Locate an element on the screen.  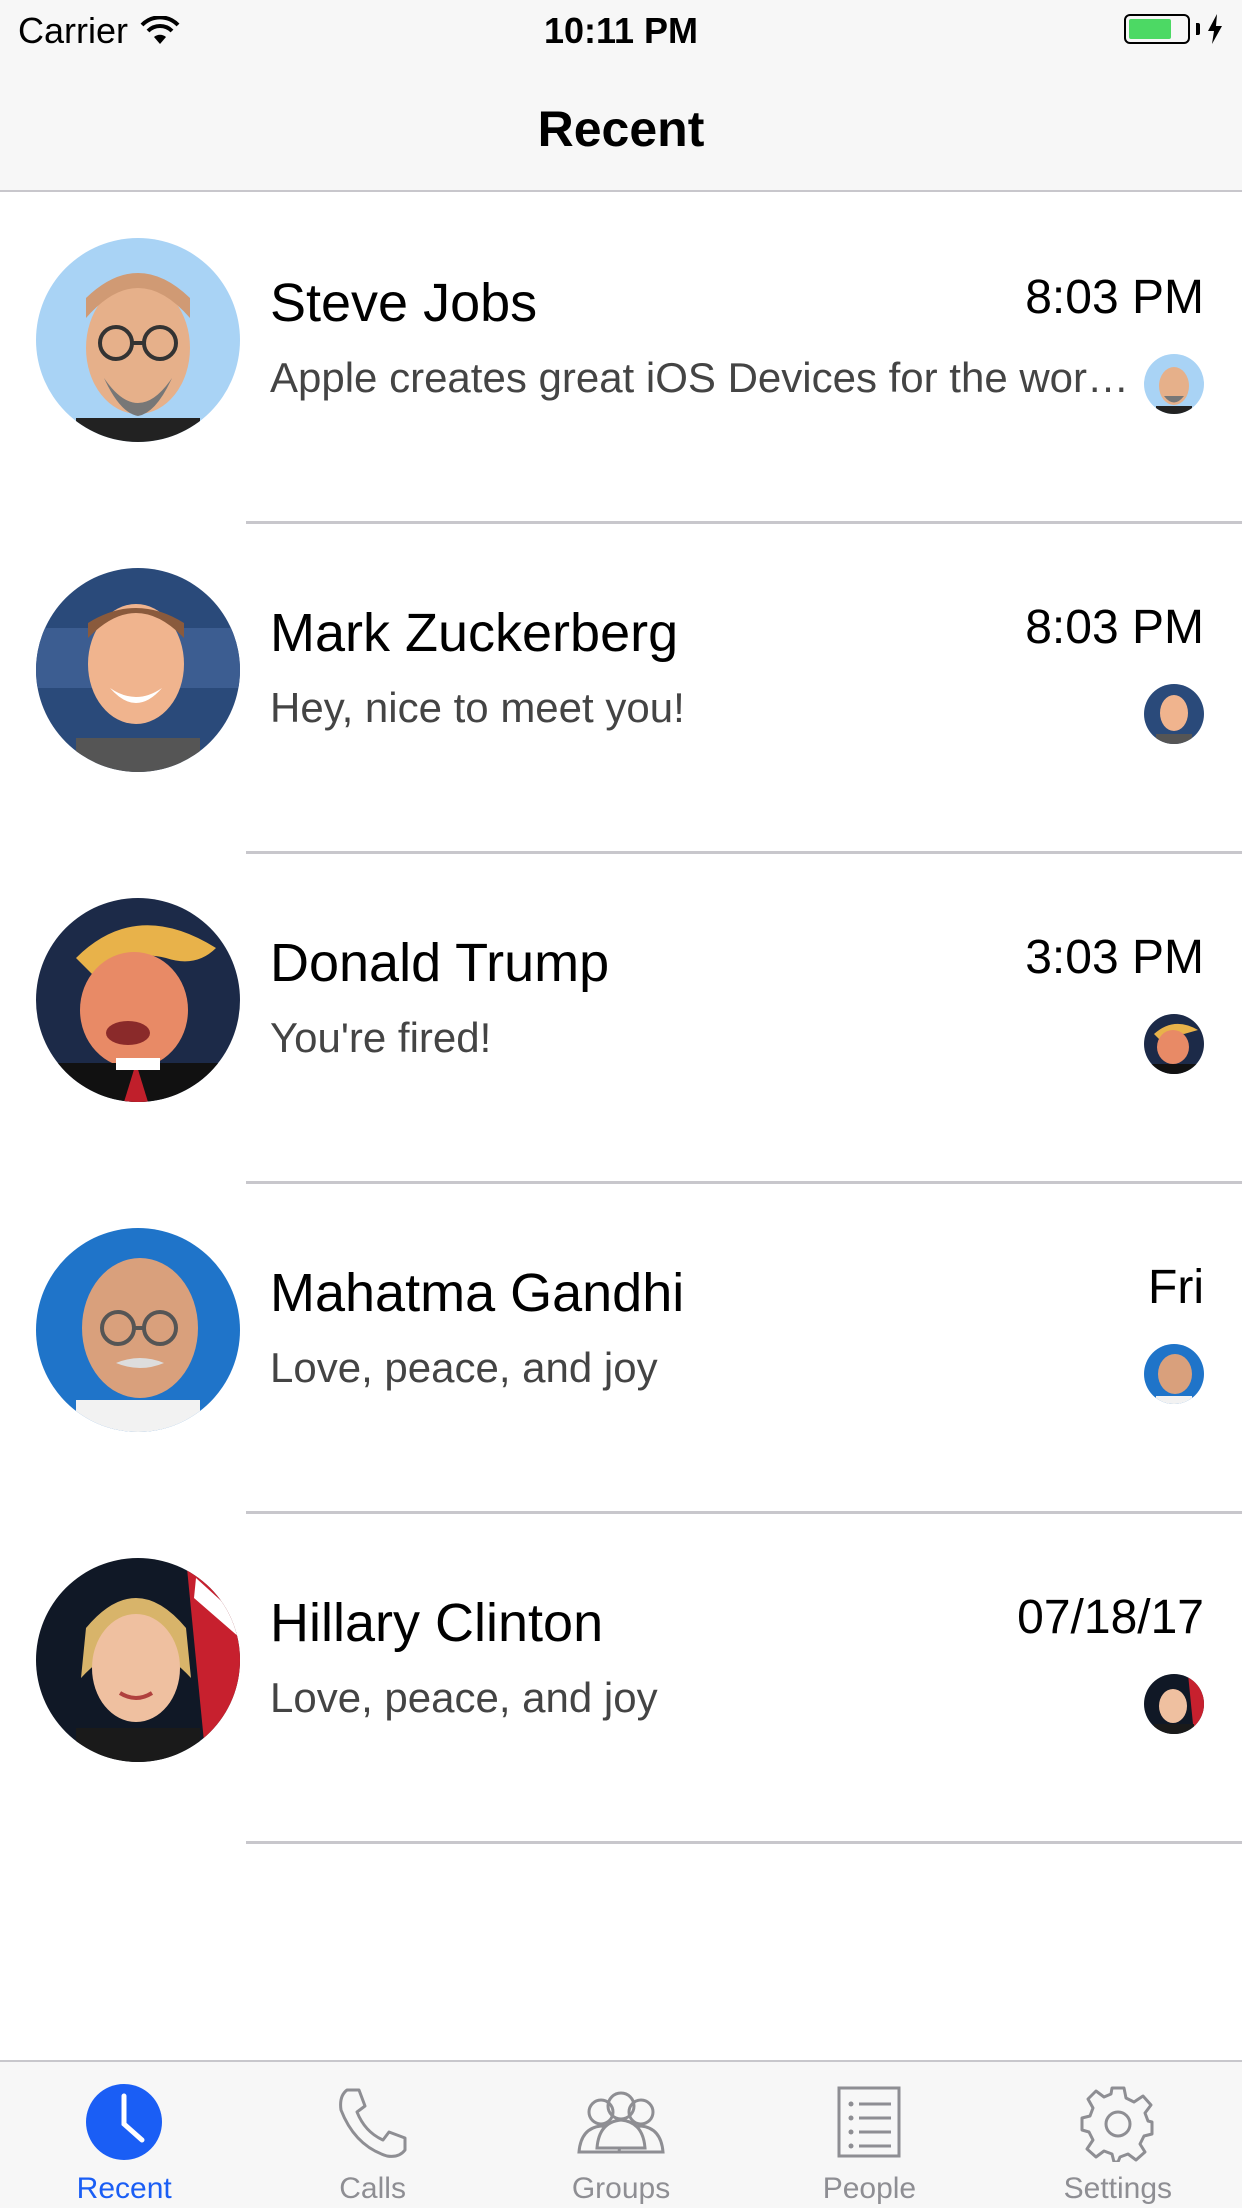
status-bar: Carrier 10:11 PM is located at coordinates (621, 30).